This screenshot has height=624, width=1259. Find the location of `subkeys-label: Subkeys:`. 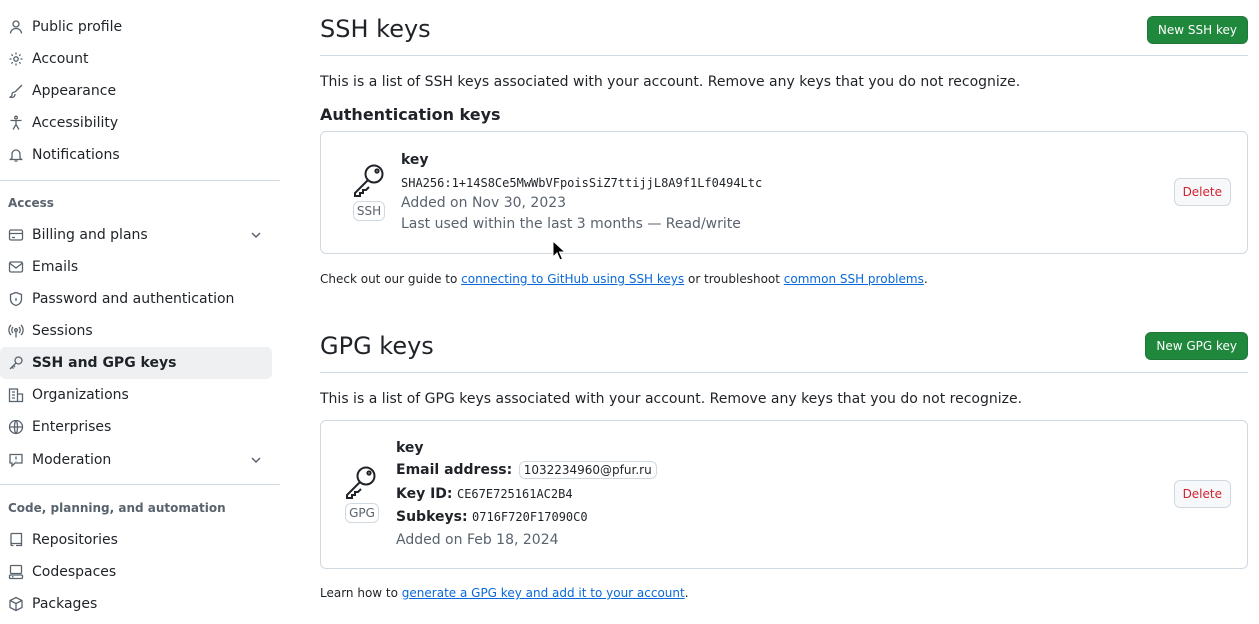

subkeys-label: Subkeys: is located at coordinates (432, 517).